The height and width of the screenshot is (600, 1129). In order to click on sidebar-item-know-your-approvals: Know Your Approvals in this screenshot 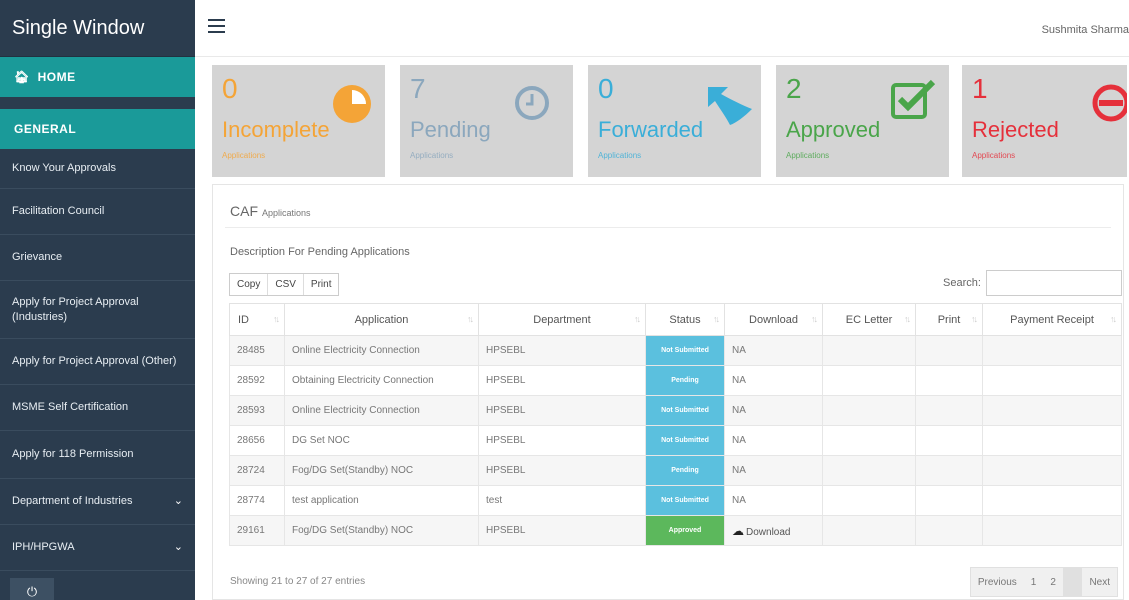, I will do `click(97, 169)`.